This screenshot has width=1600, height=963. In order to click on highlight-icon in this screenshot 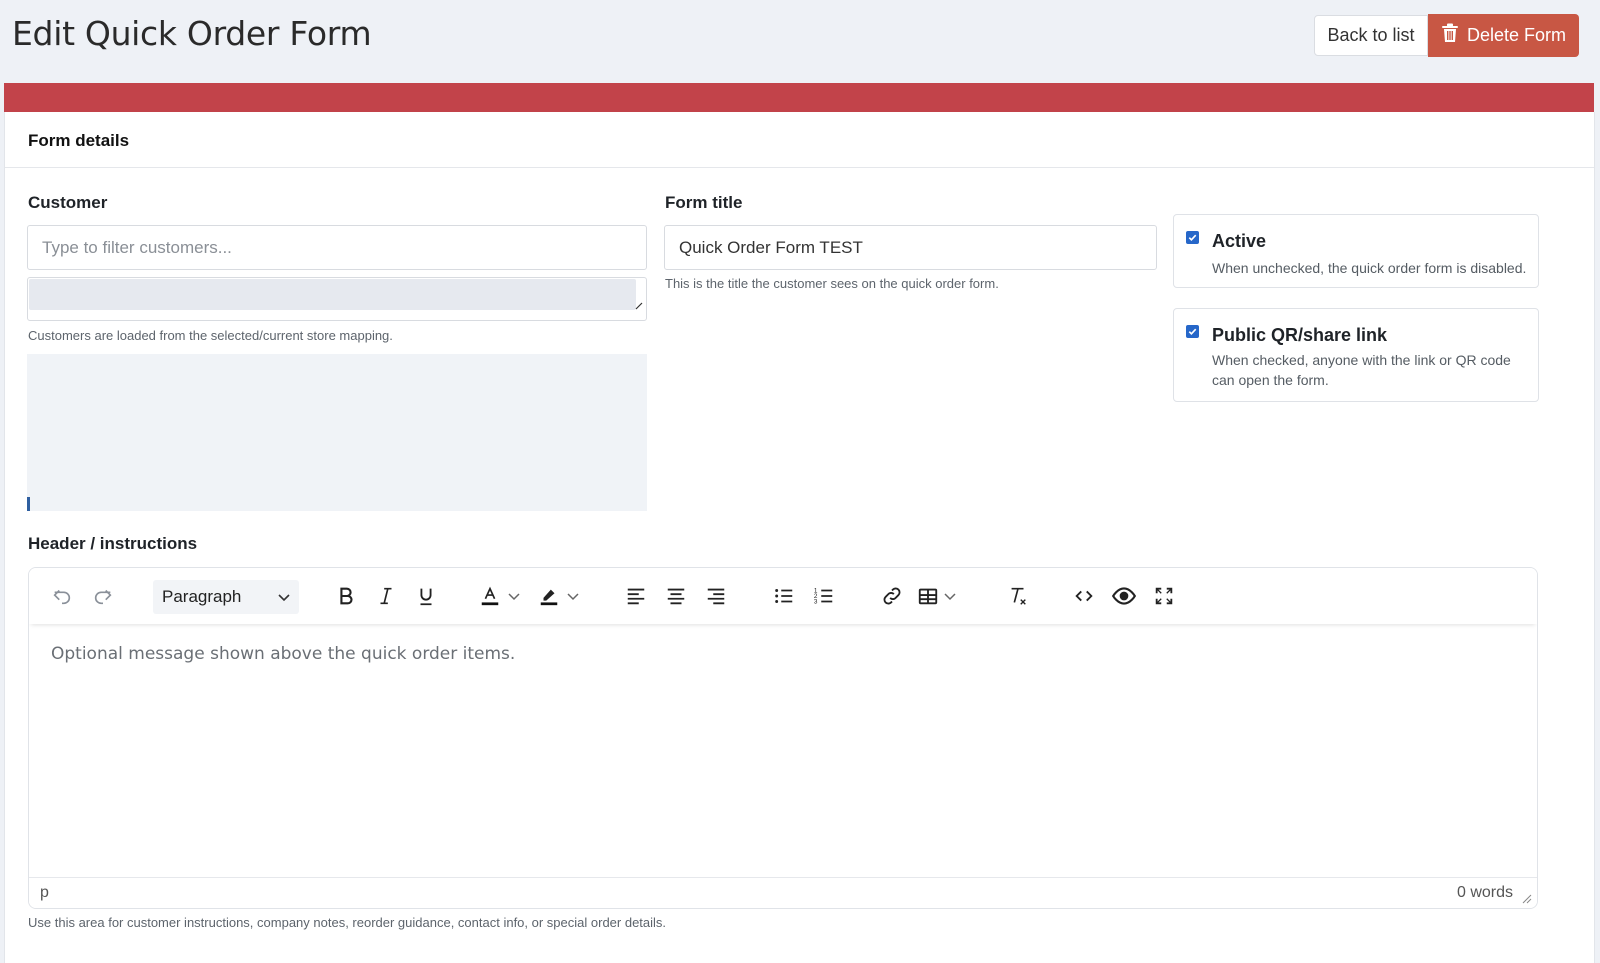, I will do `click(564, 596)`.